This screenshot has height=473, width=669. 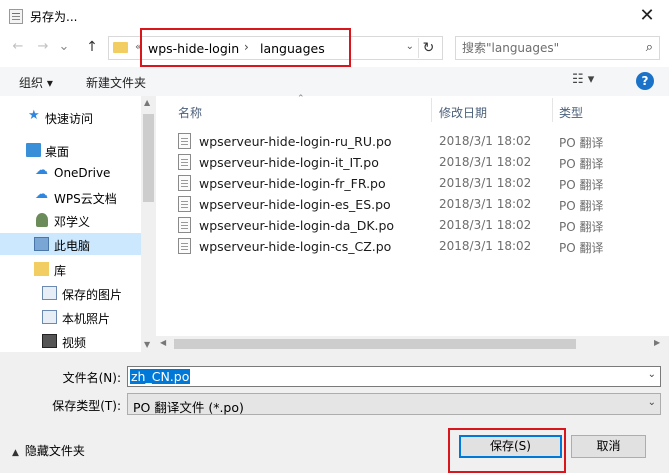 What do you see at coordinates (57, 152) in the screenshot?
I see `sidebar-item-label: 桌面` at bounding box center [57, 152].